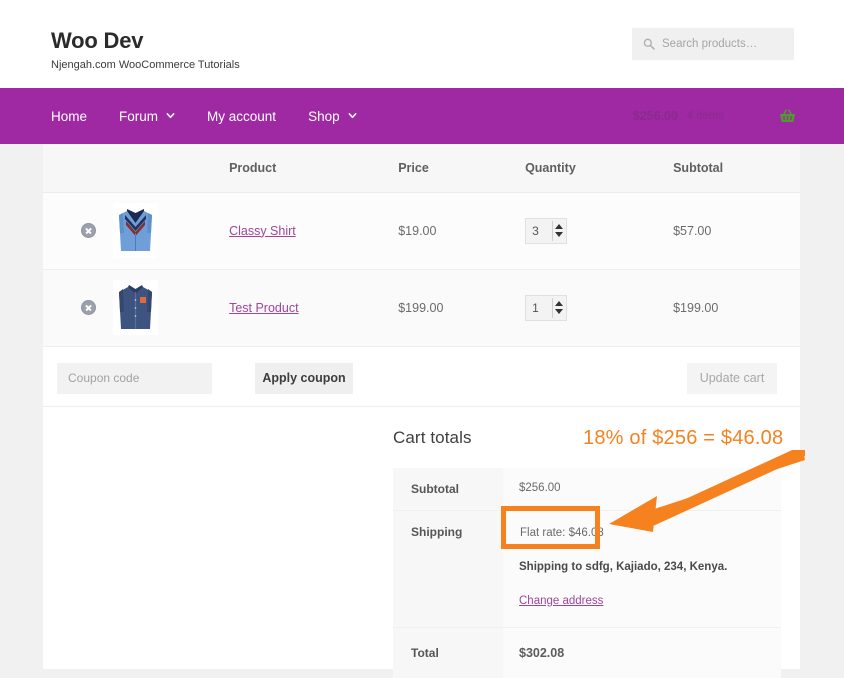  I want to click on nav-cart-summary: $256.00 4 items, so click(678, 116).